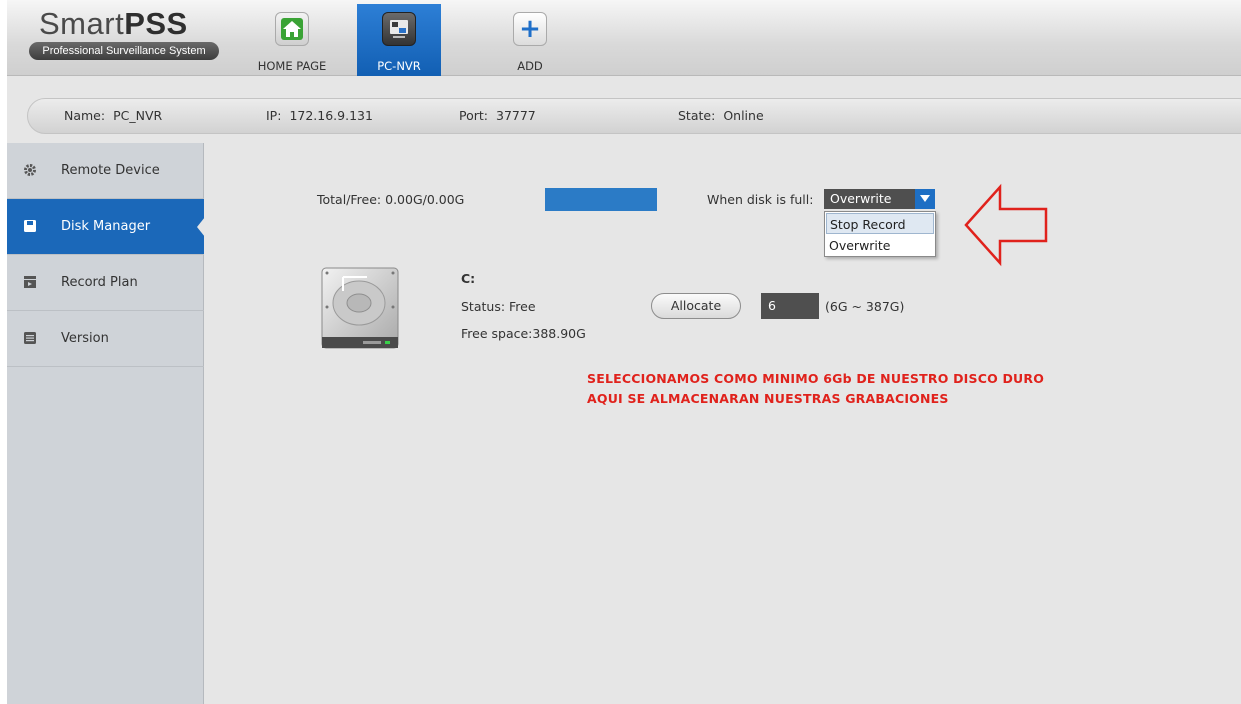  What do you see at coordinates (124, 51) in the screenshot?
I see `logo-subtitle: Professional Surveillance System` at bounding box center [124, 51].